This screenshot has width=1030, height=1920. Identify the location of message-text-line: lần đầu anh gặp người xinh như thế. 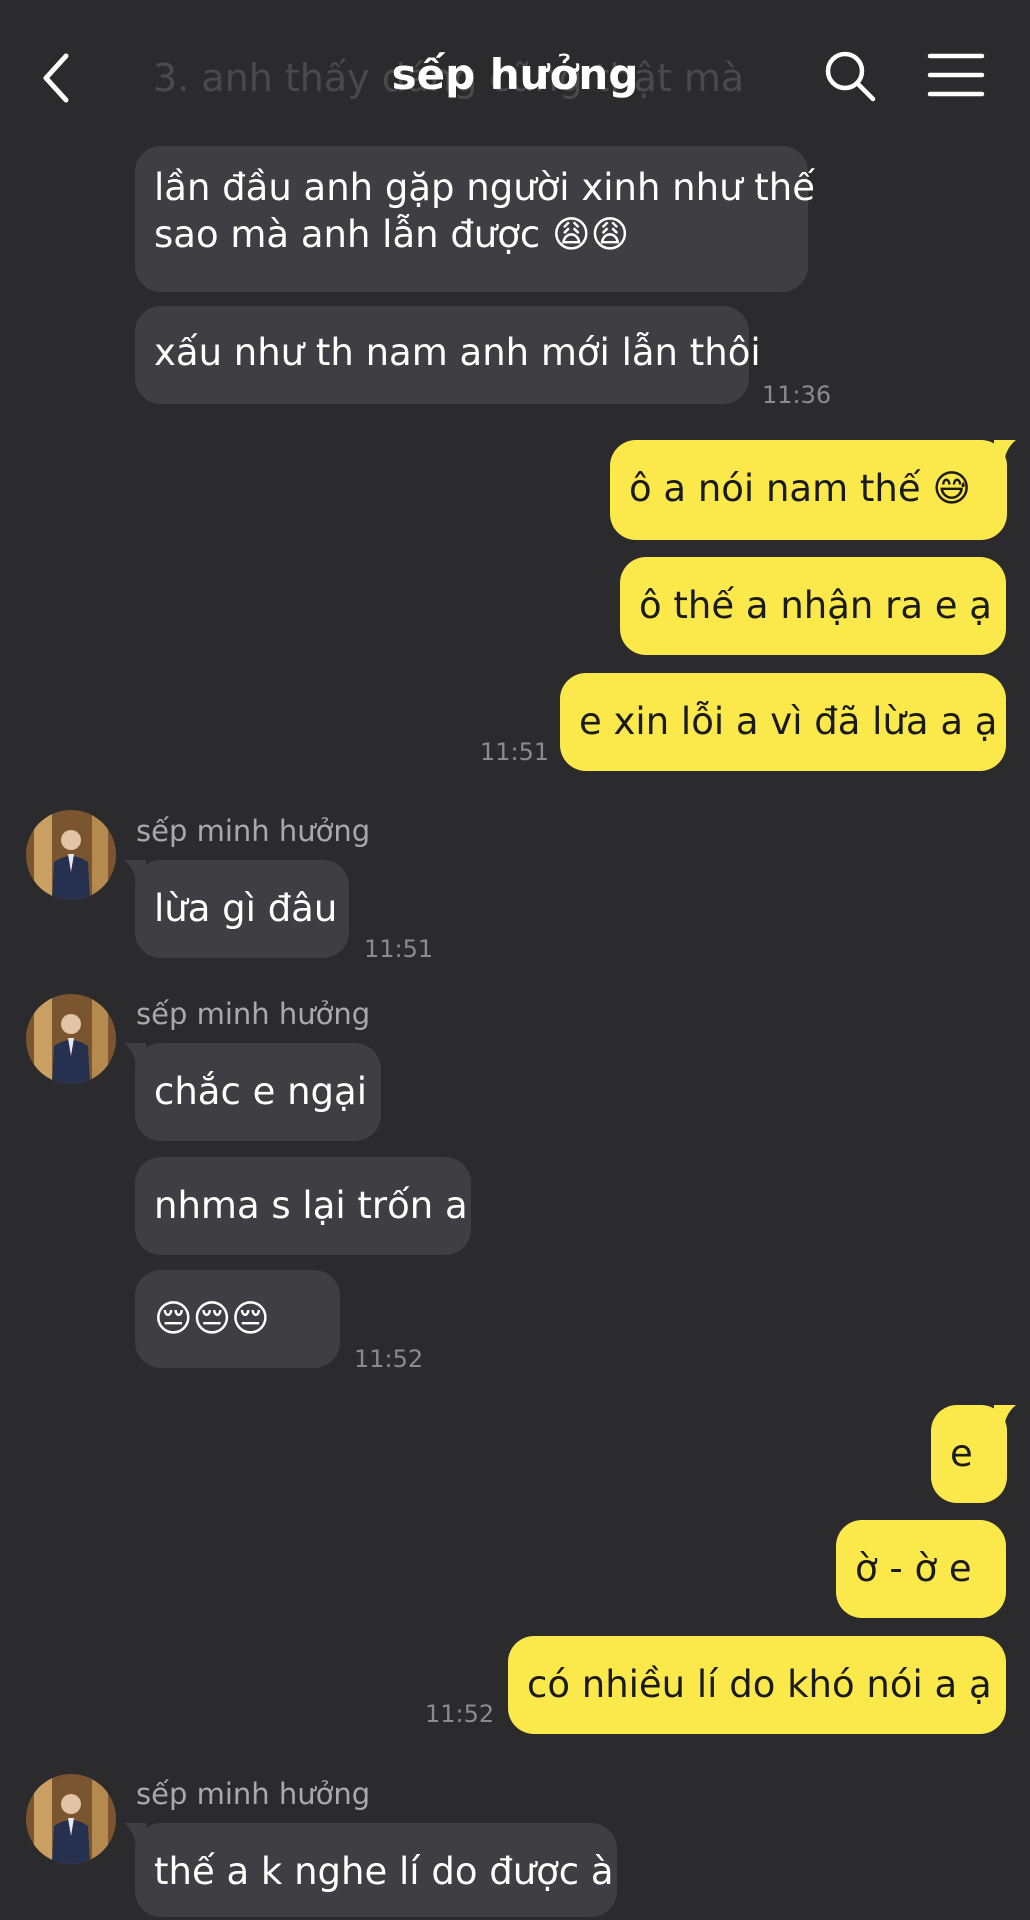
(485, 187).